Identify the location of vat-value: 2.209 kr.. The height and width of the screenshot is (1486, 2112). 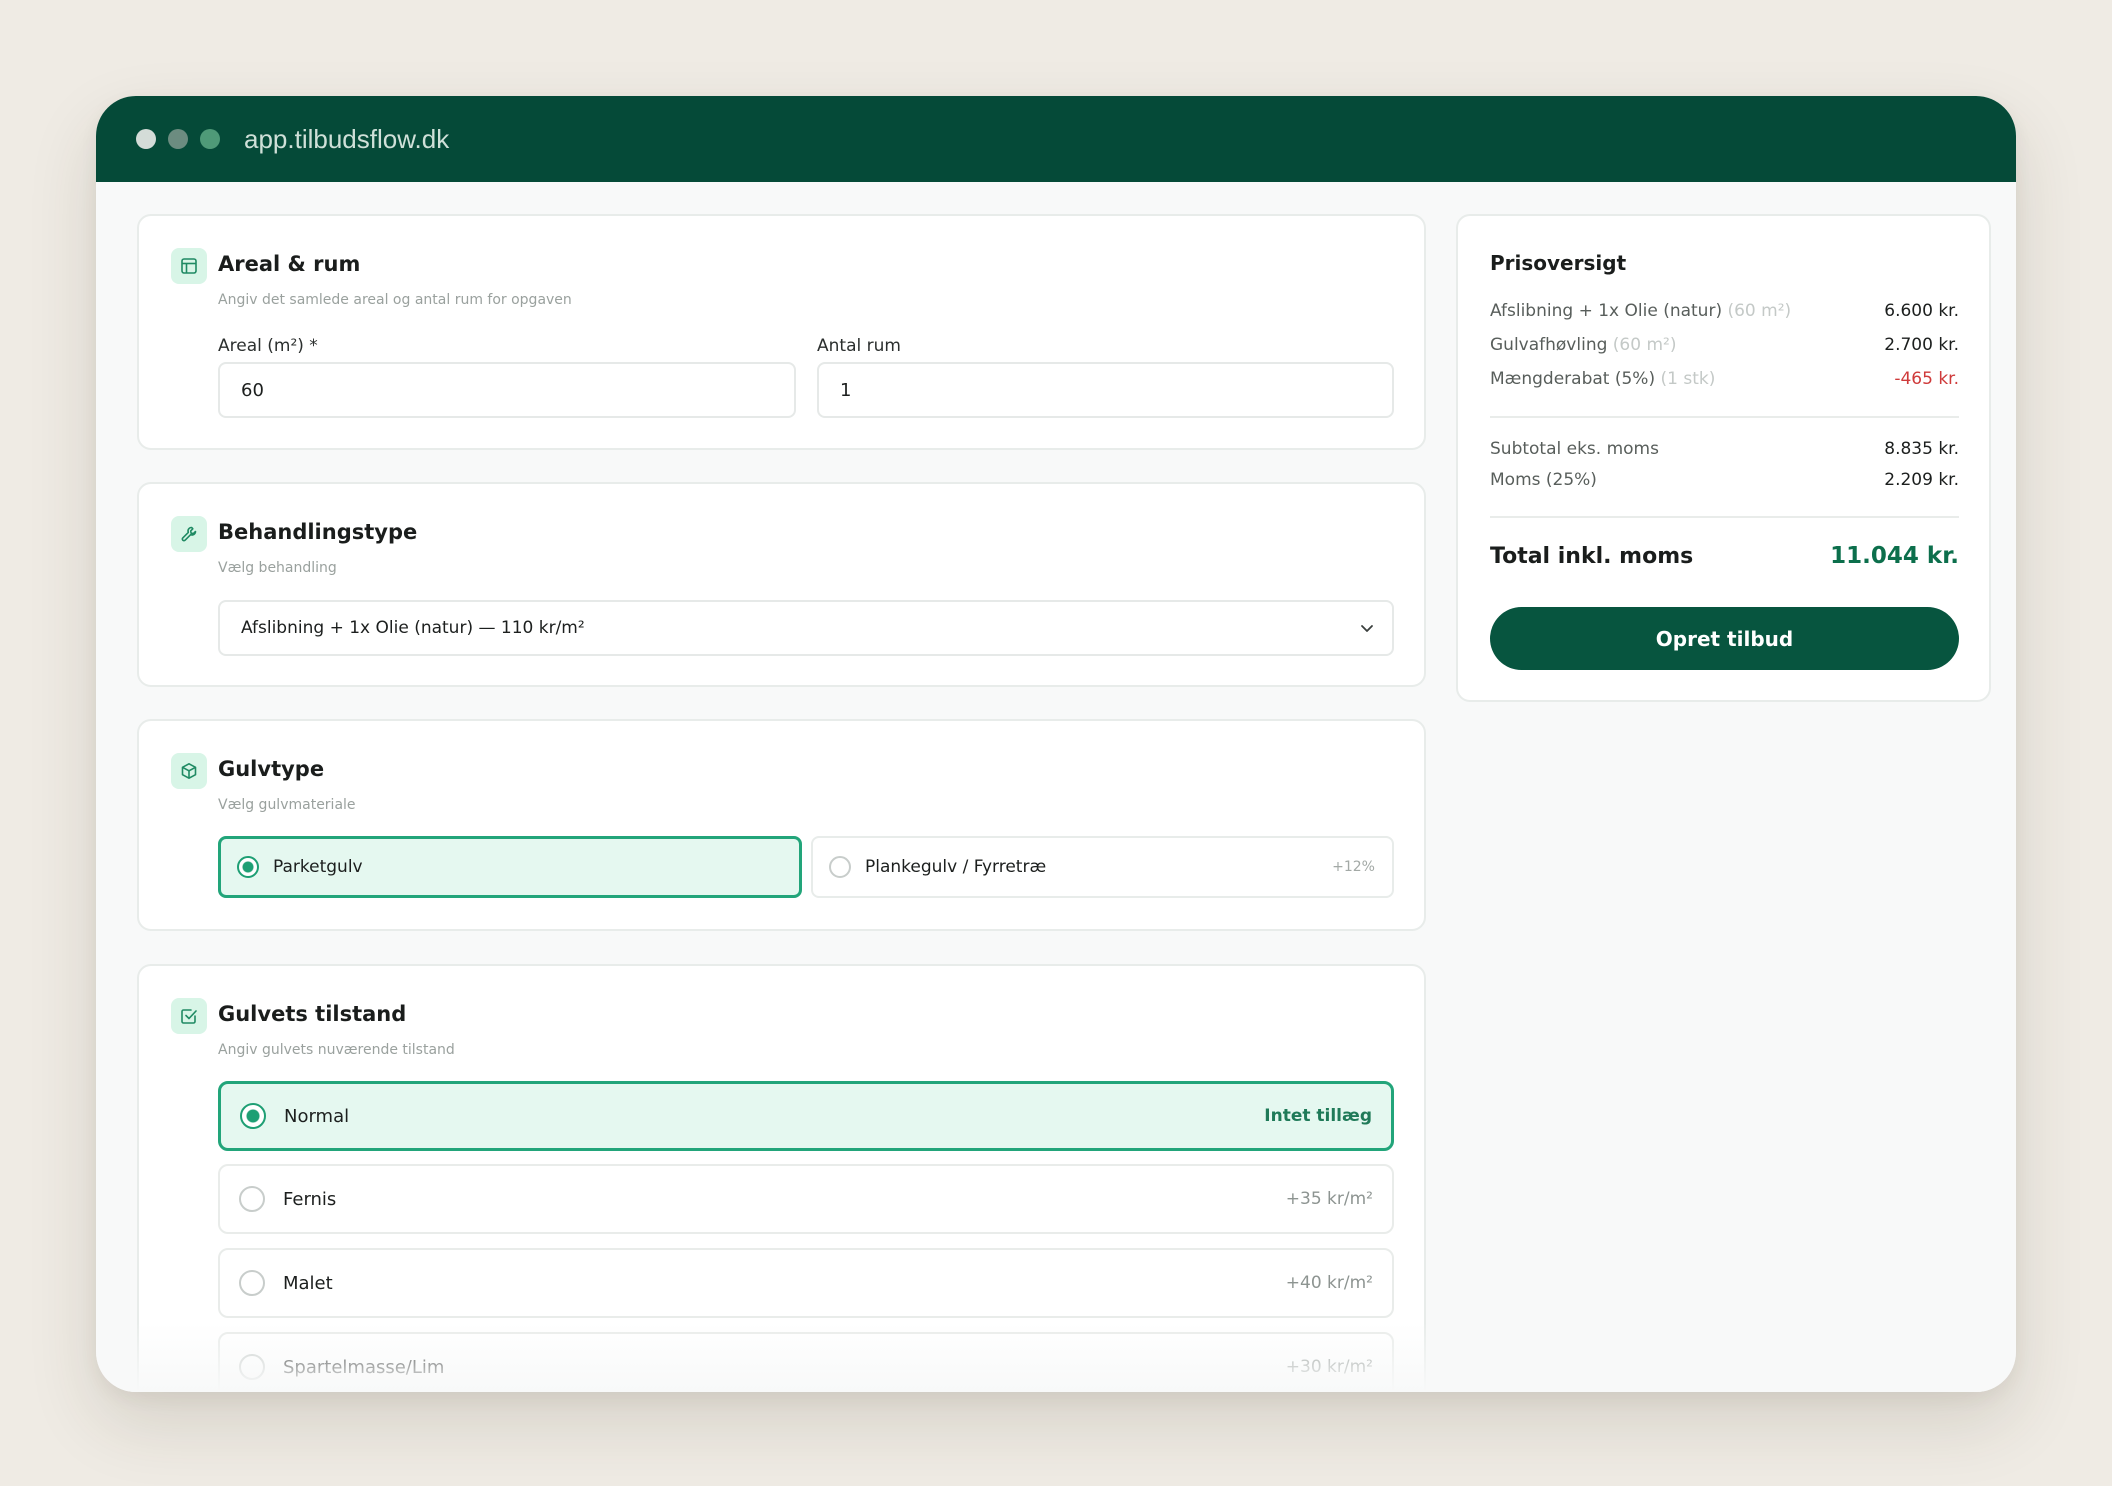
(1921, 480).